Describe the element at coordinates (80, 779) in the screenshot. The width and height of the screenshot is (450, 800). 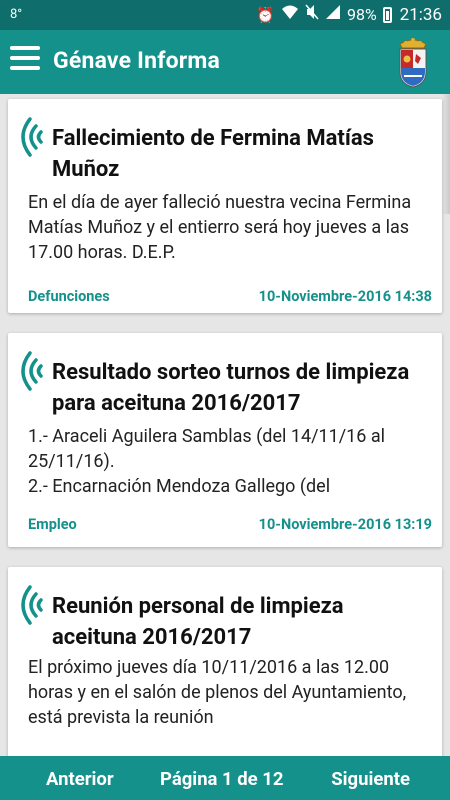
I see `previous-button: Anterior` at that location.